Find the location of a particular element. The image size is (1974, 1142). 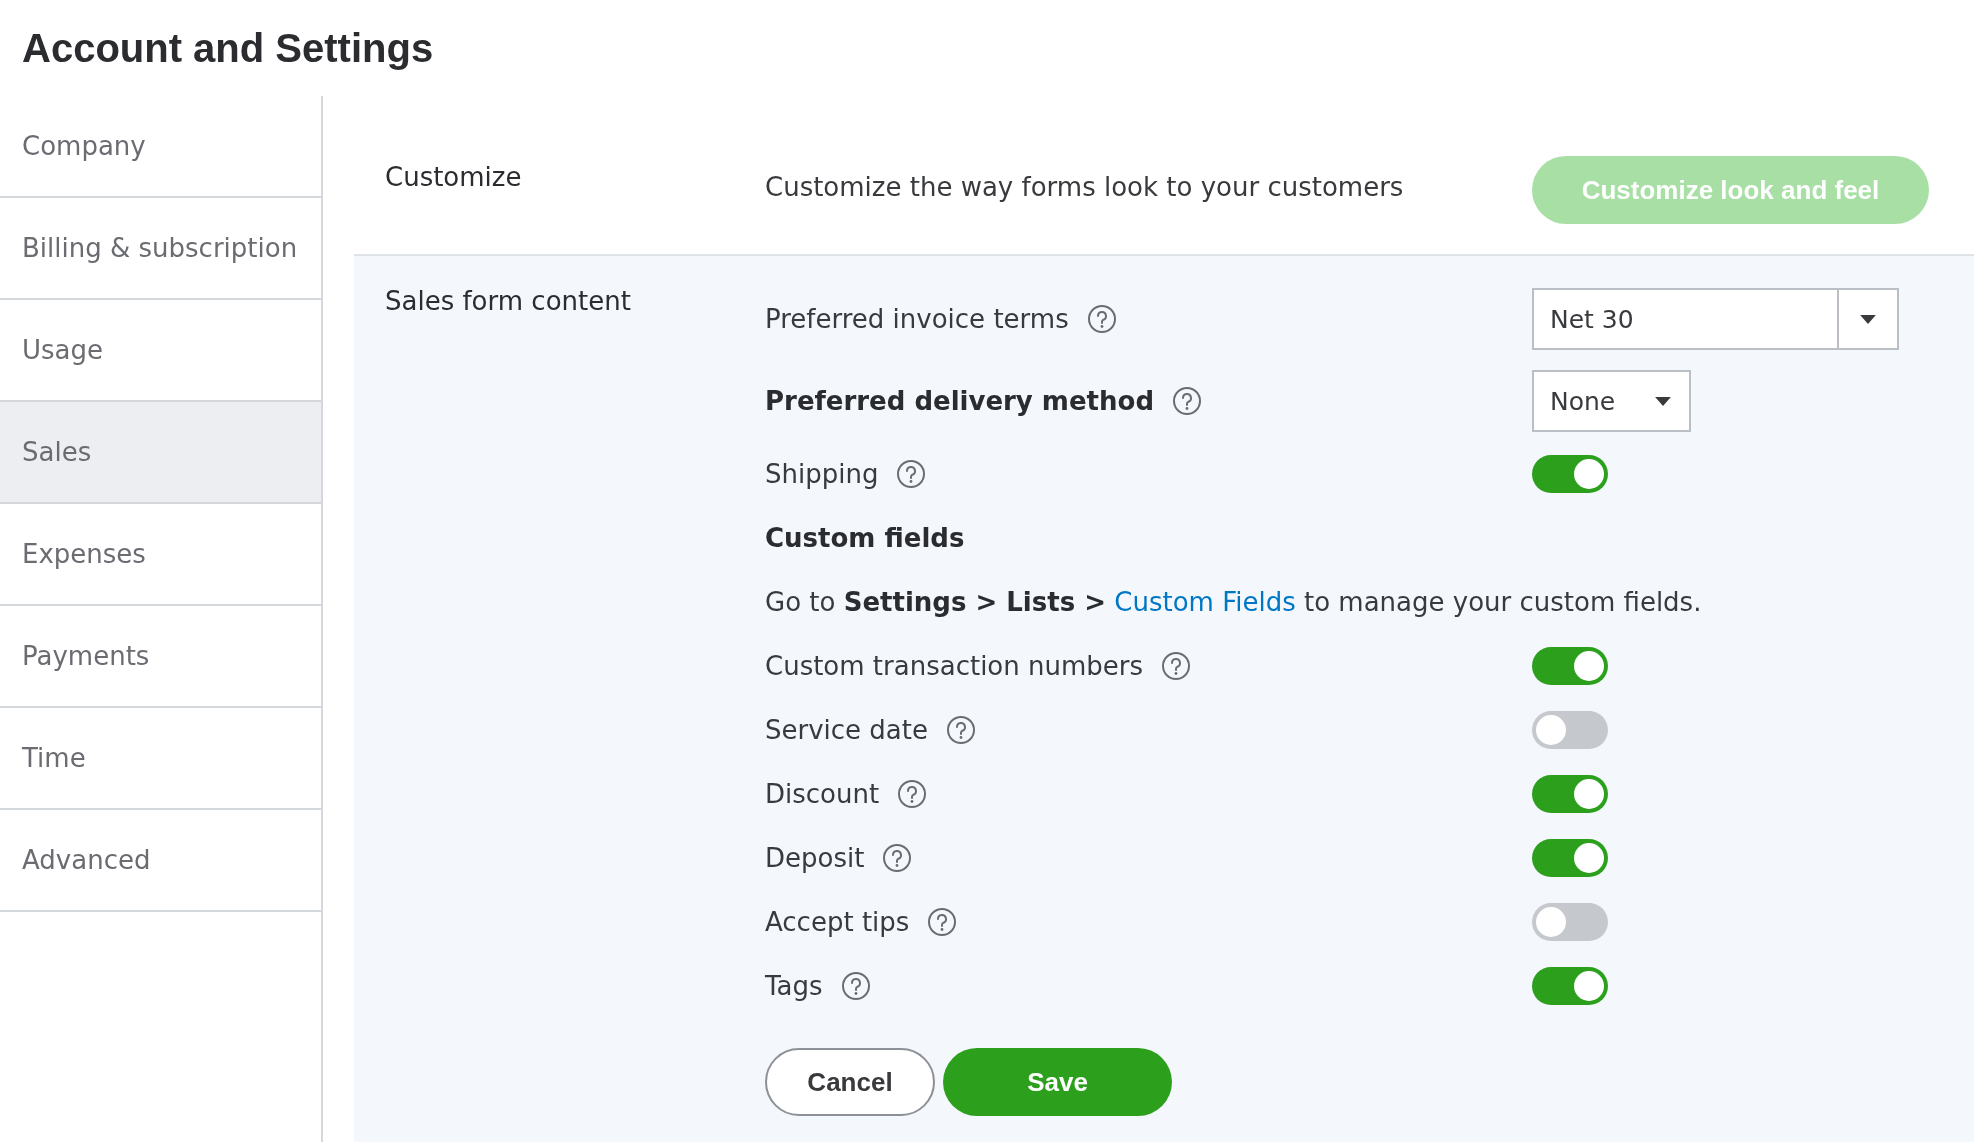

sidebar-item: Expenses is located at coordinates (160, 555).